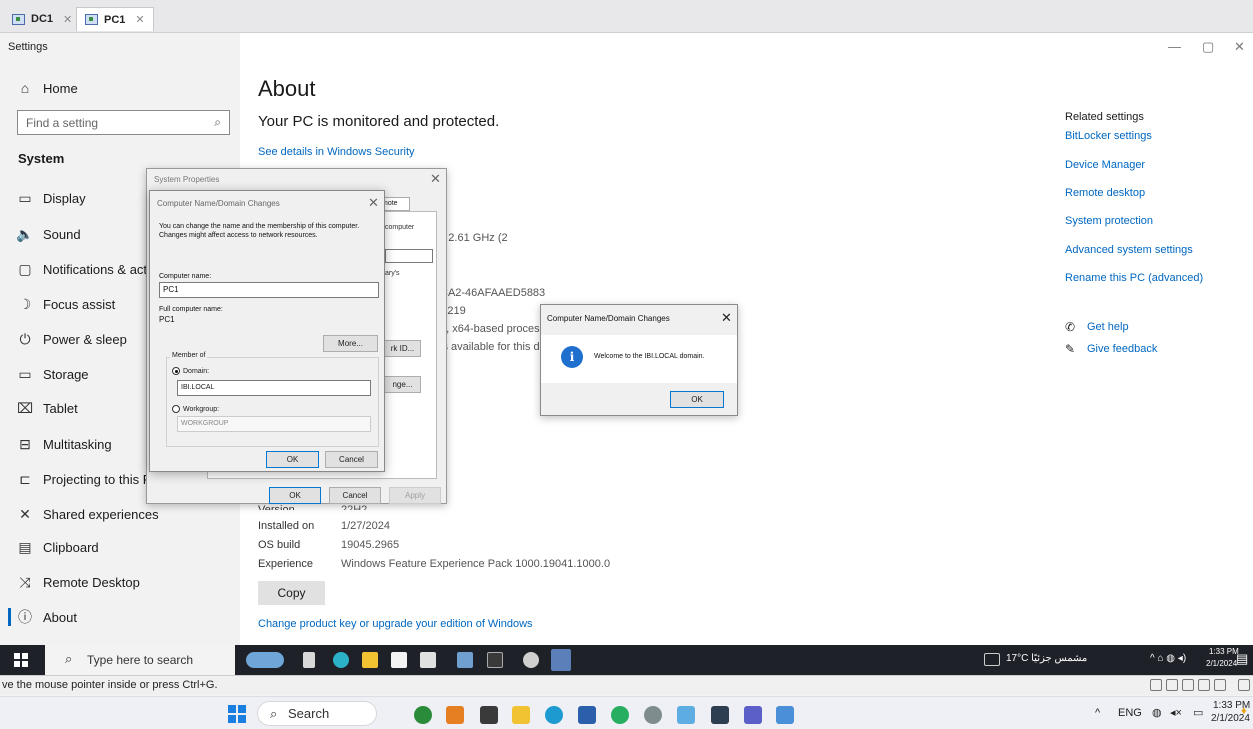 The width and height of the screenshot is (1253, 729). What do you see at coordinates (409, 256) in the screenshot?
I see `computer-description-input` at bounding box center [409, 256].